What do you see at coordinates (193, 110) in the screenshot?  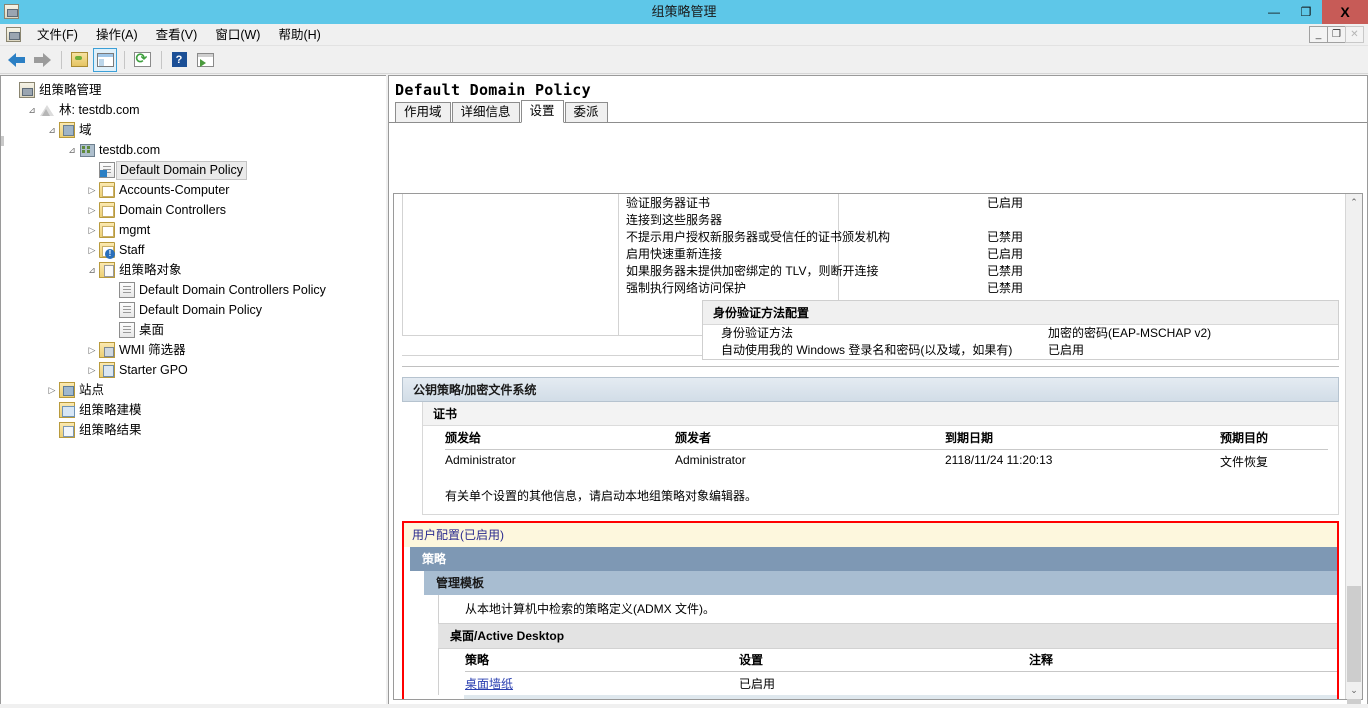 I see `tree-item-林:-testdb.com: ⊿ 林: testdb.com` at bounding box center [193, 110].